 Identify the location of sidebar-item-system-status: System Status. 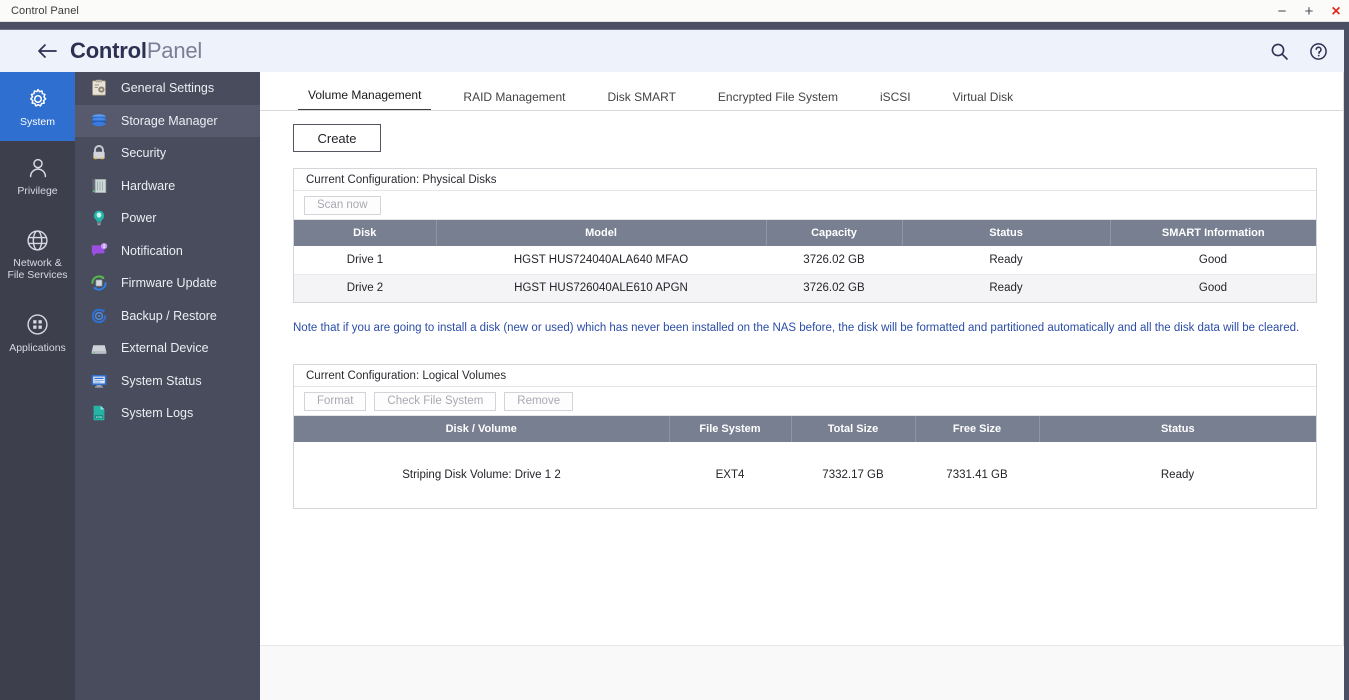
(167, 381).